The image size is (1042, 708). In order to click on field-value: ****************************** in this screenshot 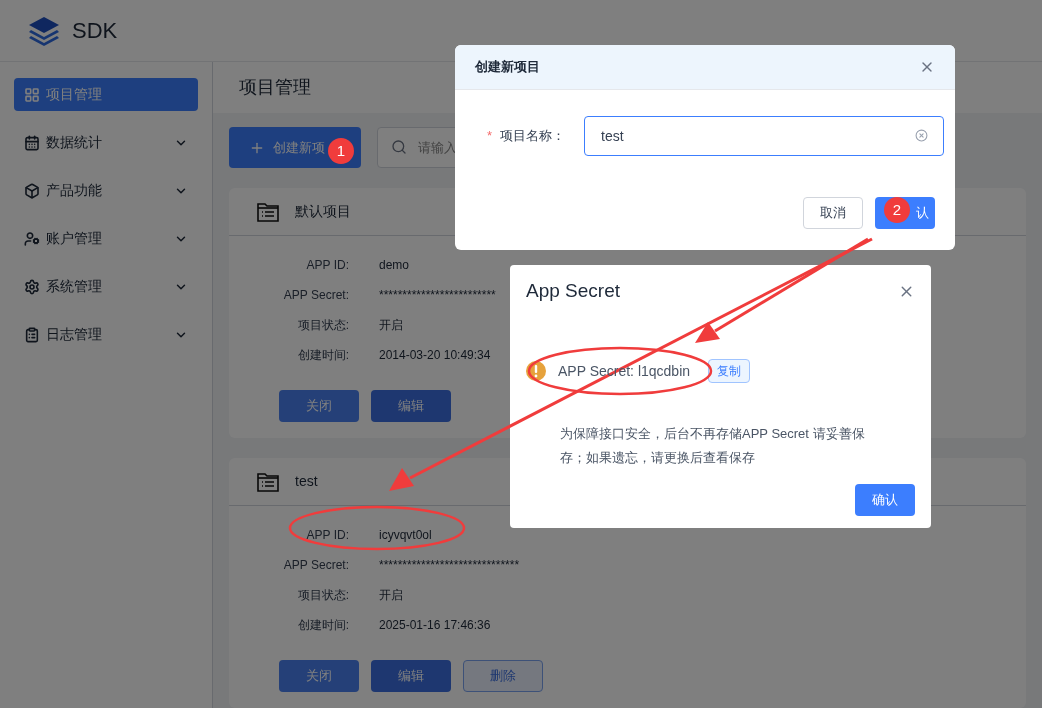, I will do `click(449, 565)`.